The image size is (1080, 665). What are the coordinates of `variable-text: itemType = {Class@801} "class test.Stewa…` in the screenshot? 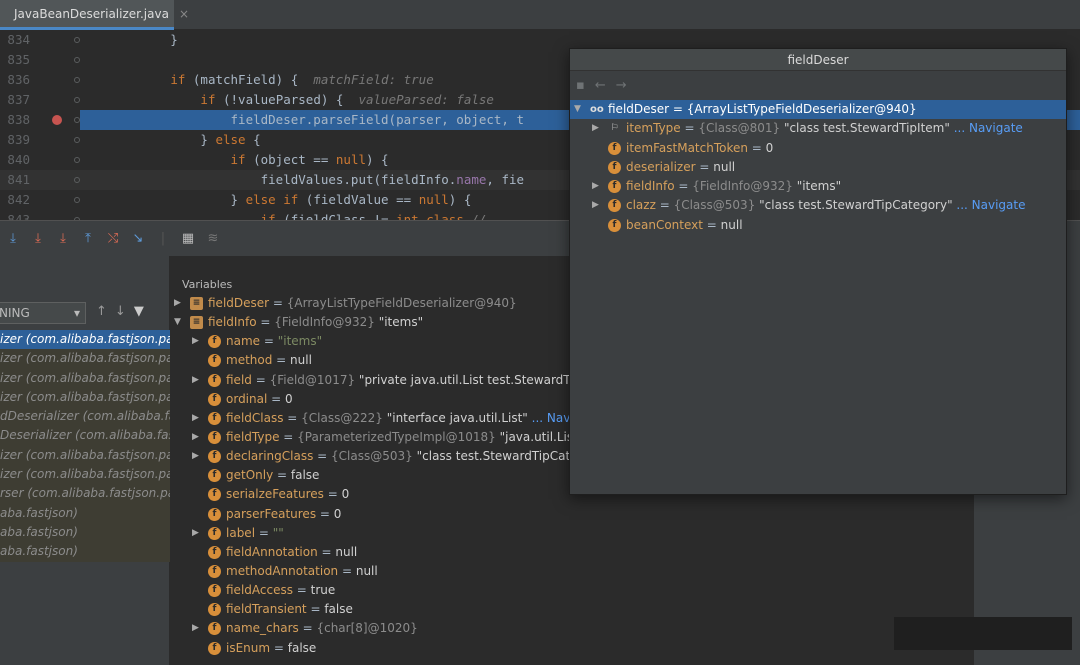 It's located at (824, 128).